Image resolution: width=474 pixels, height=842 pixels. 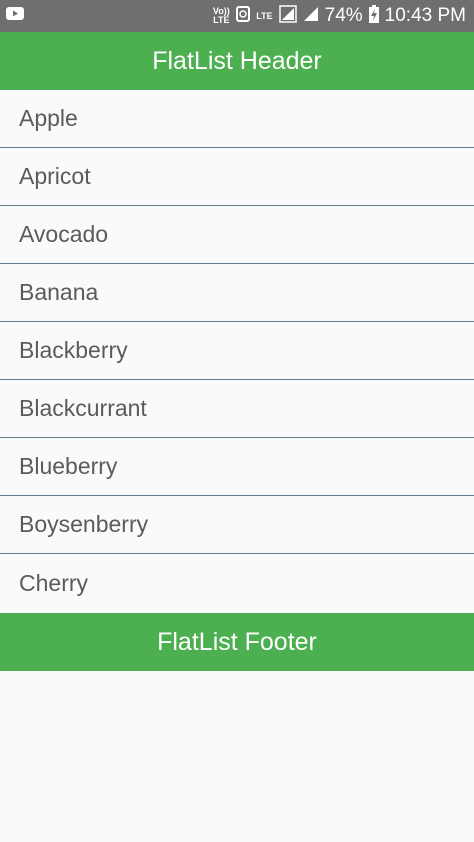 What do you see at coordinates (237, 177) in the screenshot?
I see `list-item: Apricot` at bounding box center [237, 177].